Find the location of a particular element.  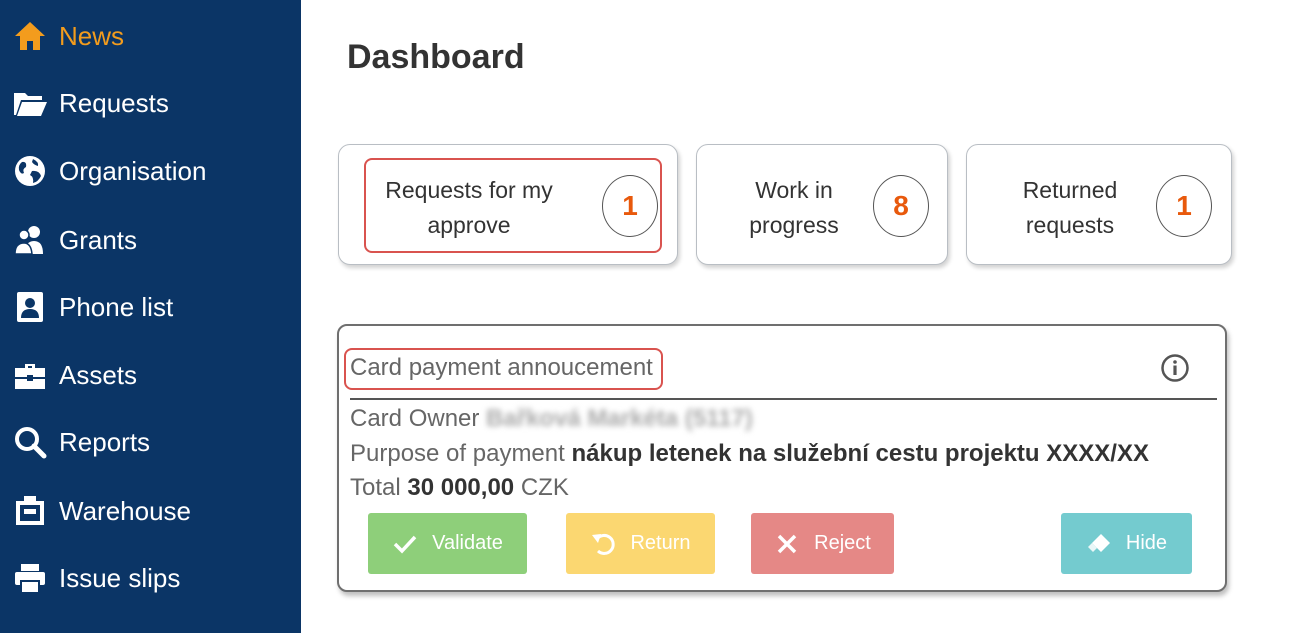

sidebar-item-label: News is located at coordinates (92, 35).